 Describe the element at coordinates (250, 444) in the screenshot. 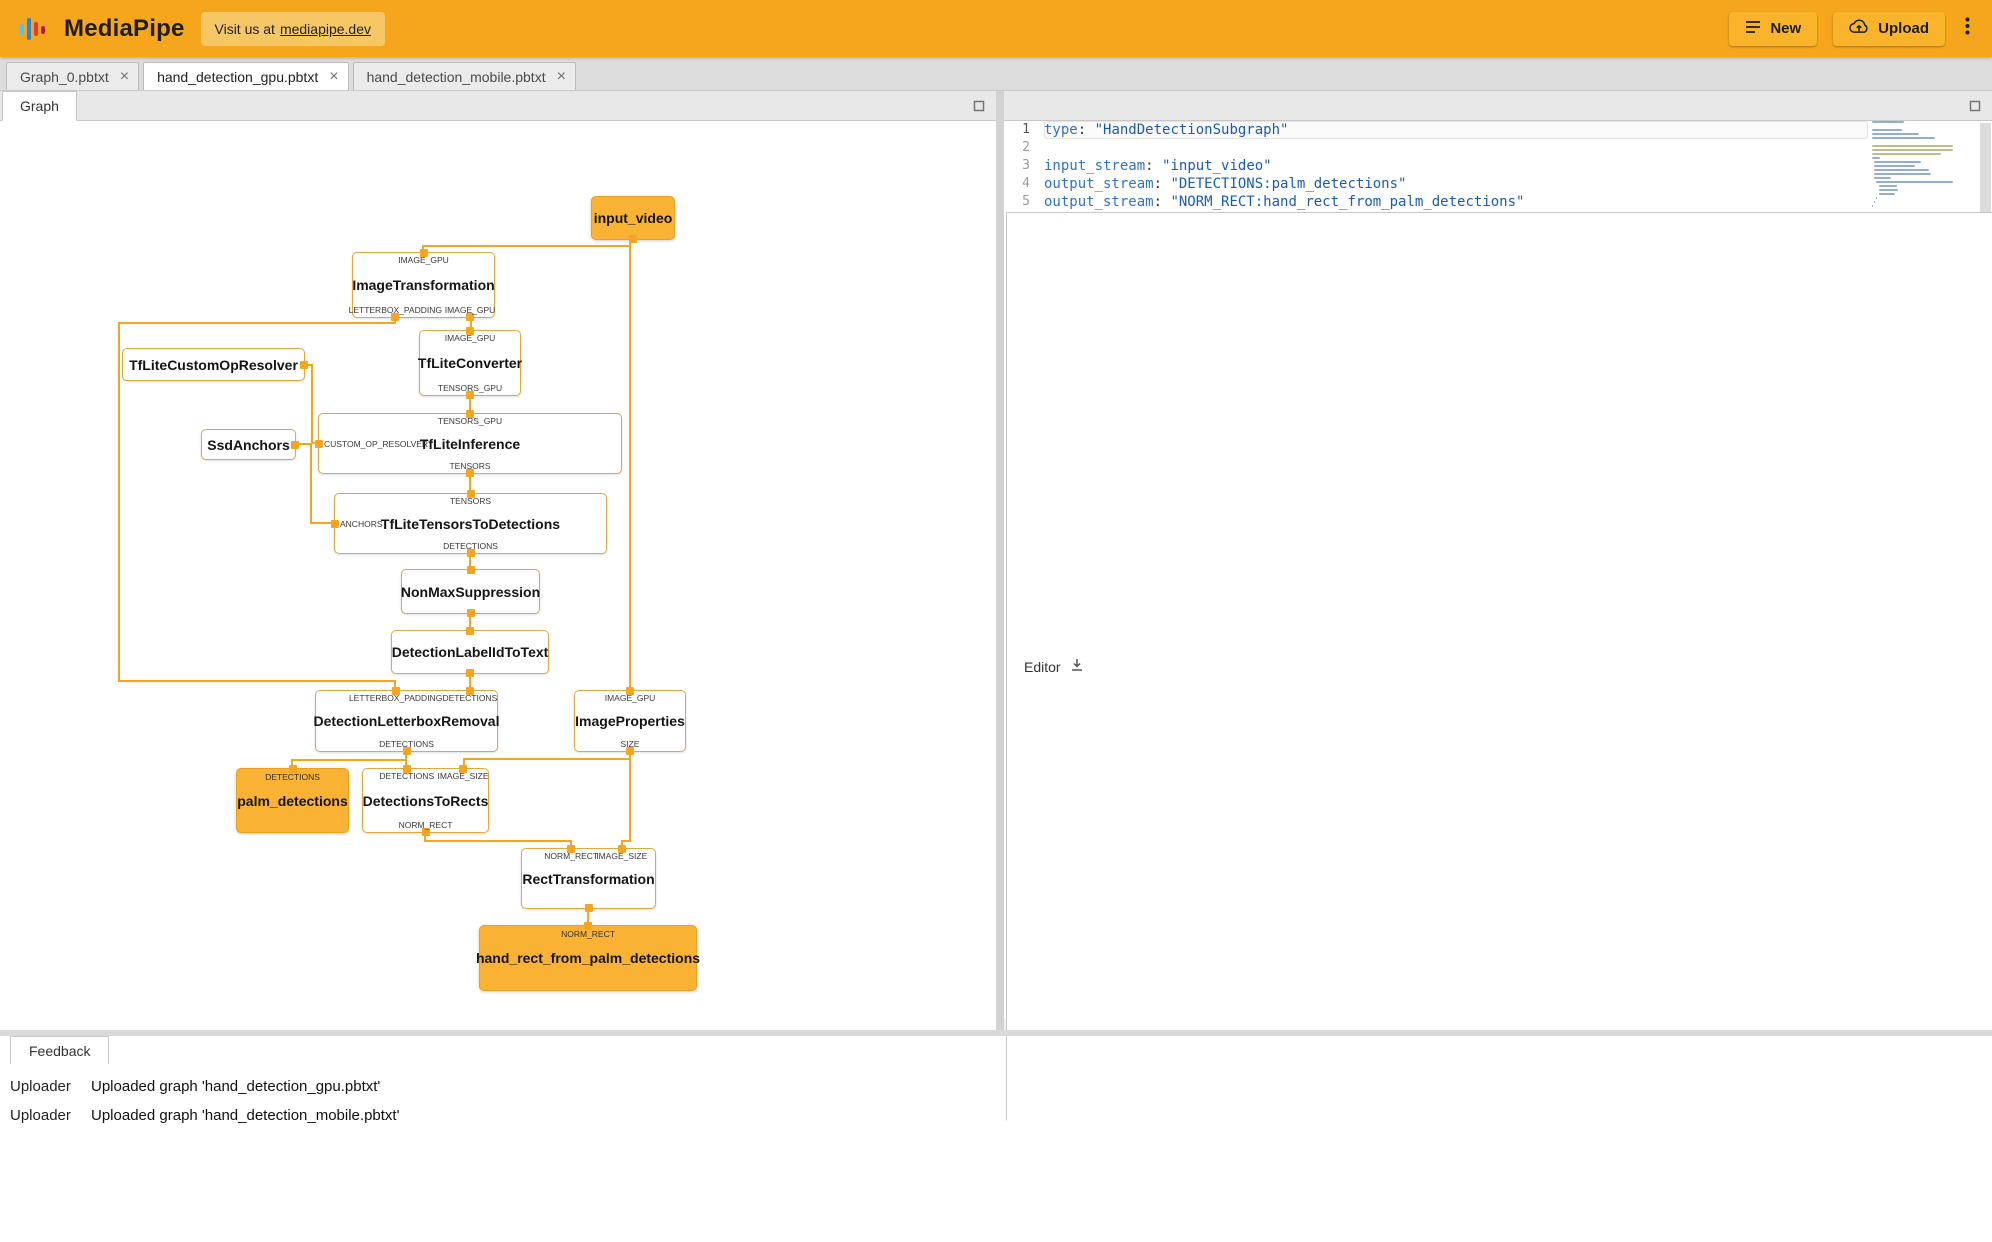

I see `graph-node-SsdAnchors: SsdAnchors` at that location.